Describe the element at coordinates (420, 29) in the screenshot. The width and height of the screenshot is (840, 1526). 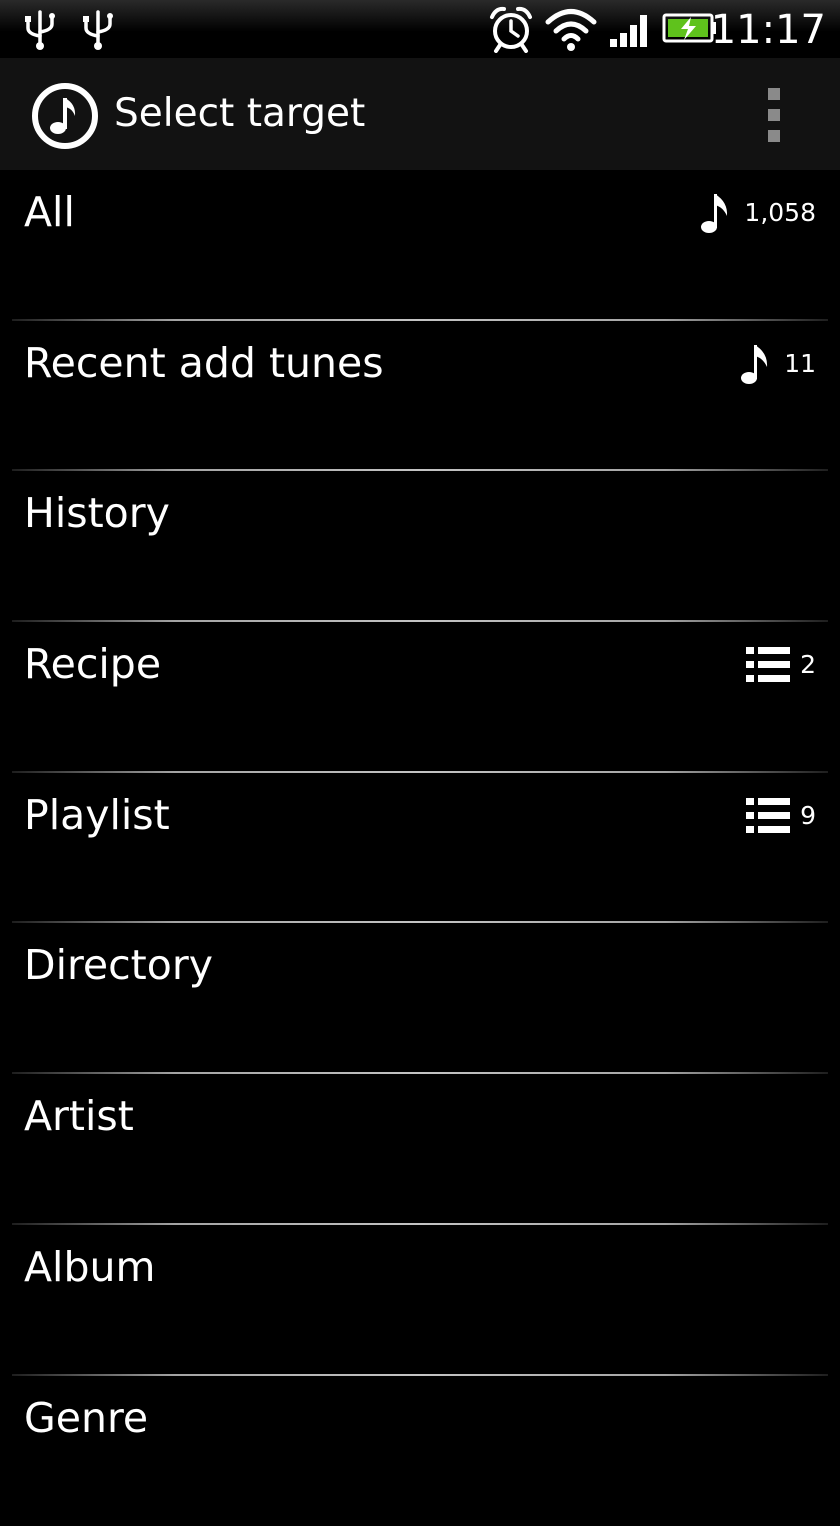
I see `status-bar: 11:17` at that location.